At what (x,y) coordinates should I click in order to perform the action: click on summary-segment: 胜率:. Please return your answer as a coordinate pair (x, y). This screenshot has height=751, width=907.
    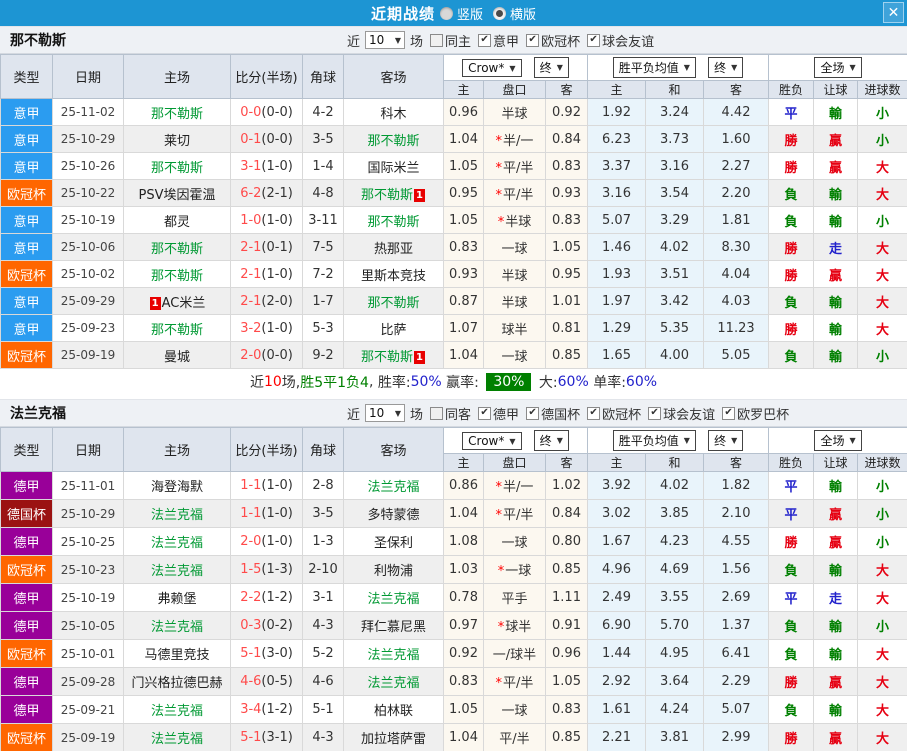
    Looking at the image, I should click on (394, 382).